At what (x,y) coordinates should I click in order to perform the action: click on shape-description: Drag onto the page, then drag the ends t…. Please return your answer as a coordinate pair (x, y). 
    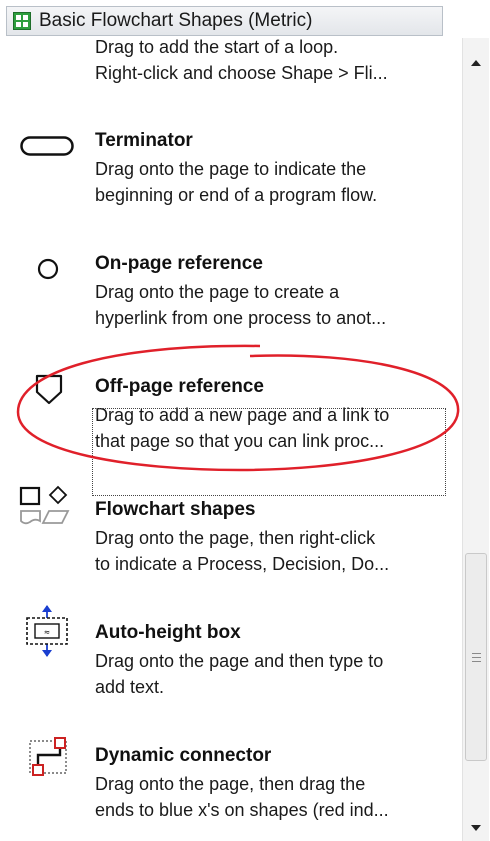
    Looking at the image, I should click on (272, 797).